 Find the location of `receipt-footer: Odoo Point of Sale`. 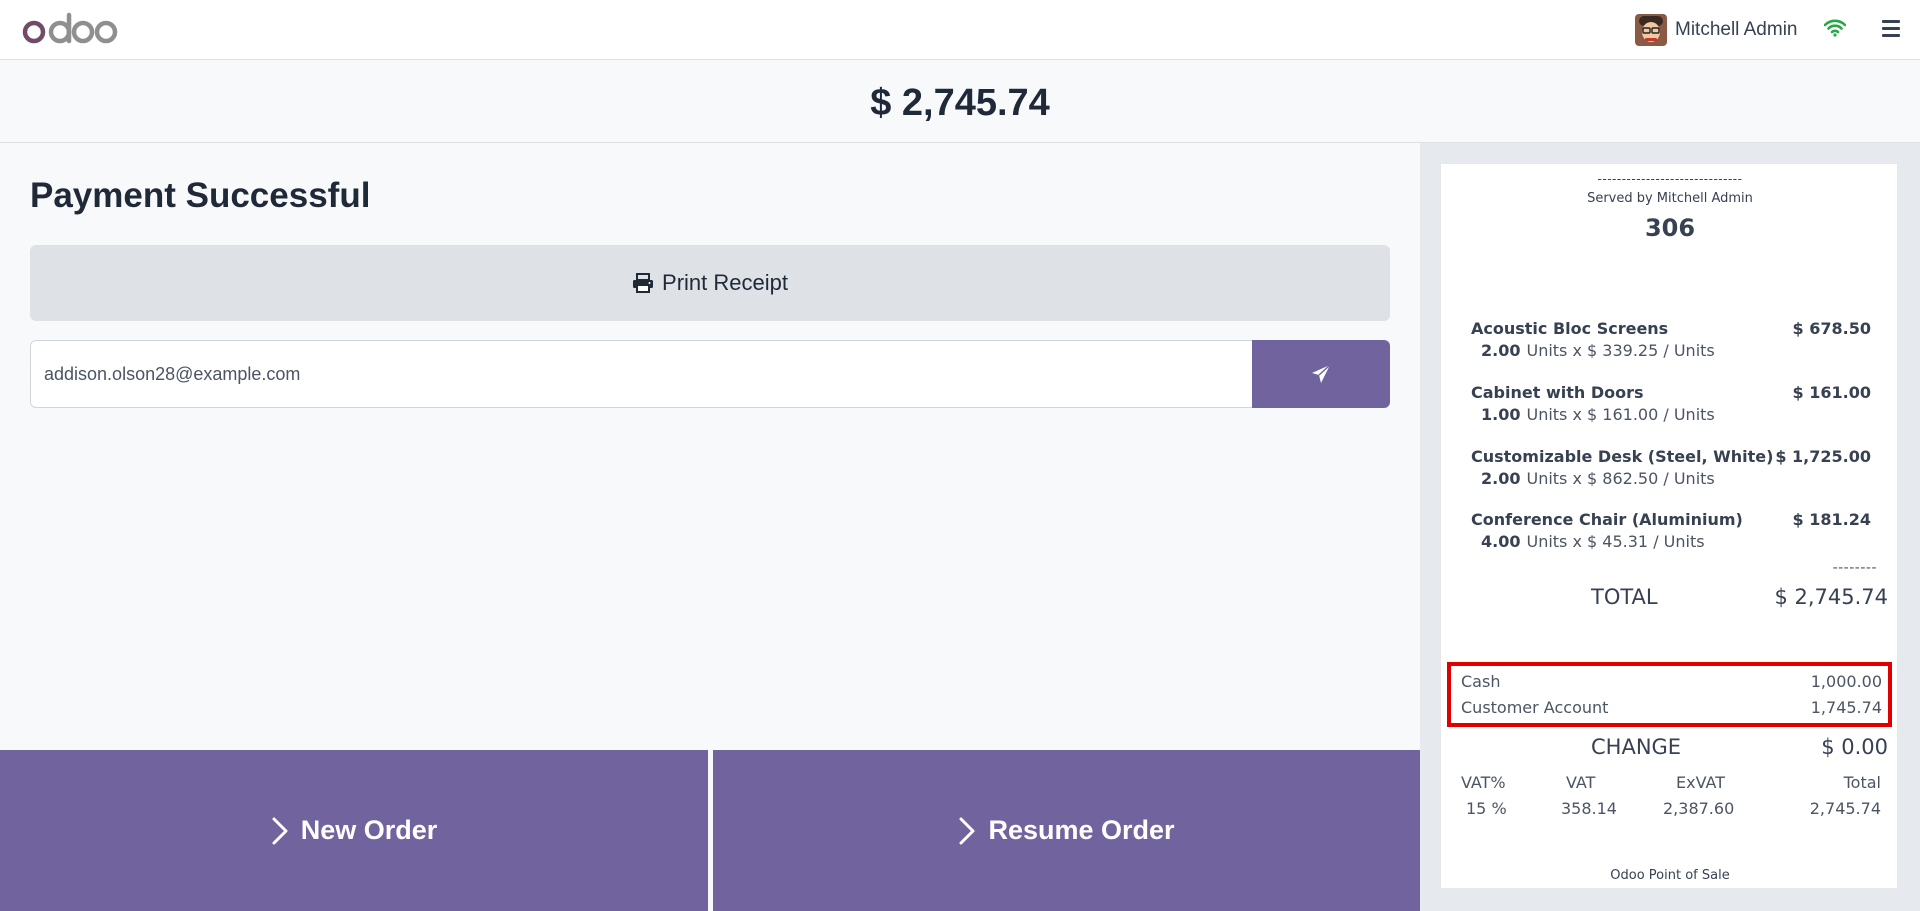

receipt-footer: Odoo Point of Sale is located at coordinates (1670, 875).